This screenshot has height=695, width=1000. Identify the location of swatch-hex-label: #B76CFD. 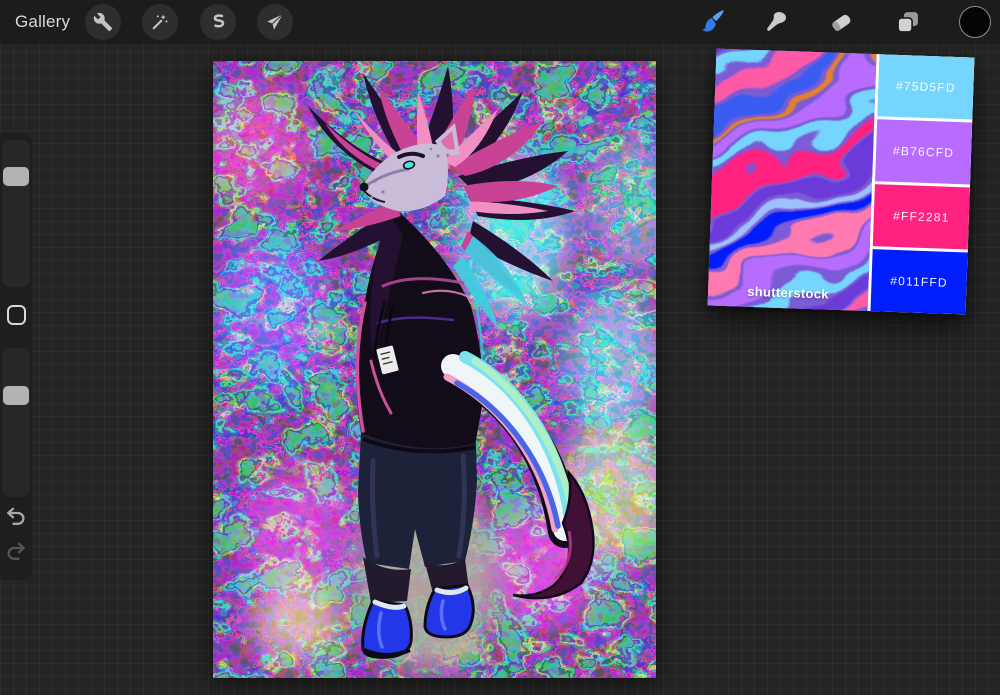
(923, 151).